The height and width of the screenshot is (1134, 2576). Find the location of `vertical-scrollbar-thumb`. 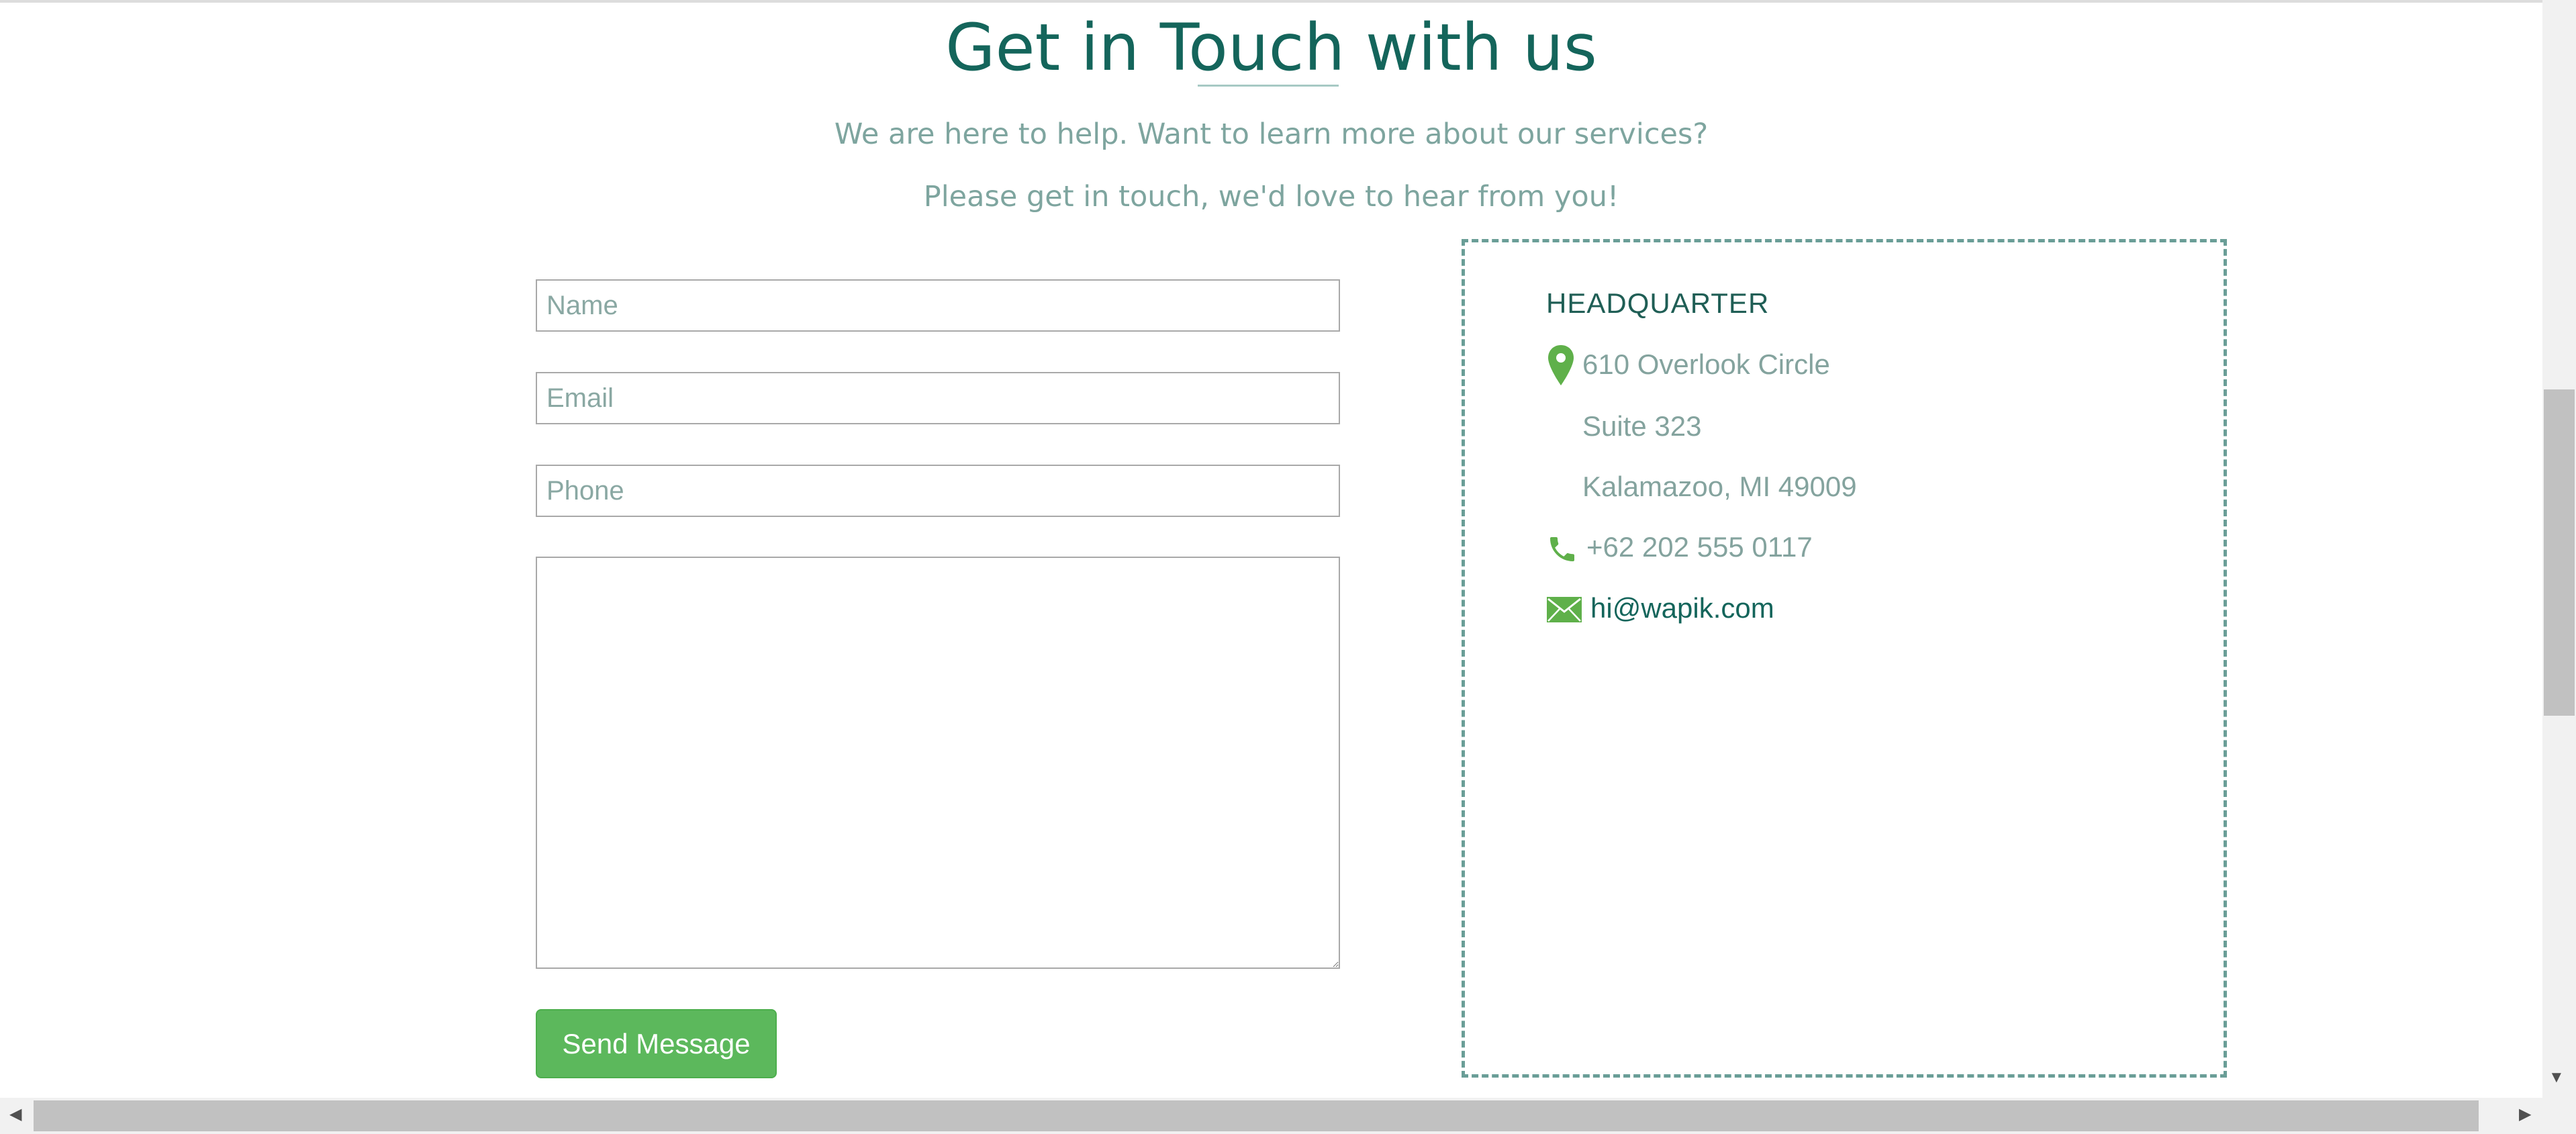

vertical-scrollbar-thumb is located at coordinates (2559, 552).